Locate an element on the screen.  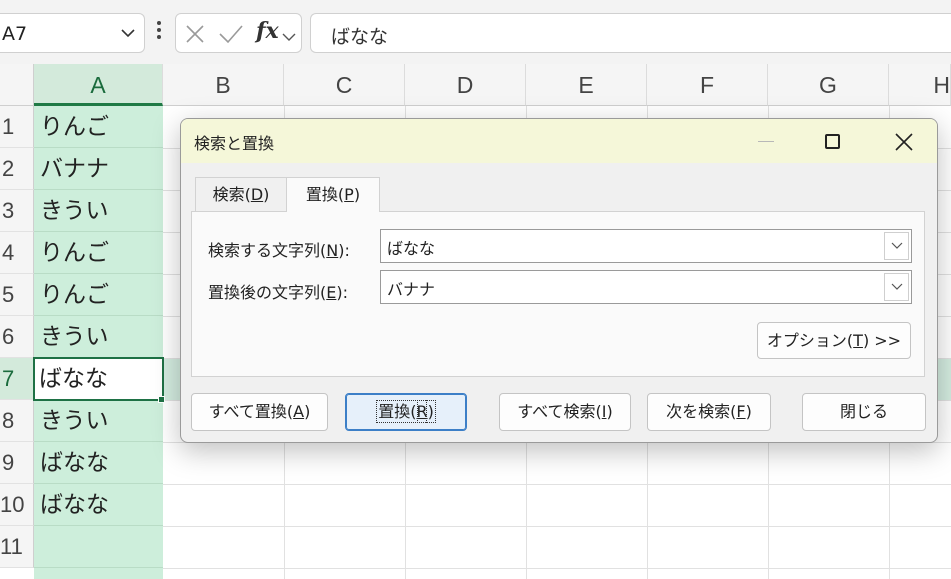
minimize-icon is located at coordinates (767, 142).